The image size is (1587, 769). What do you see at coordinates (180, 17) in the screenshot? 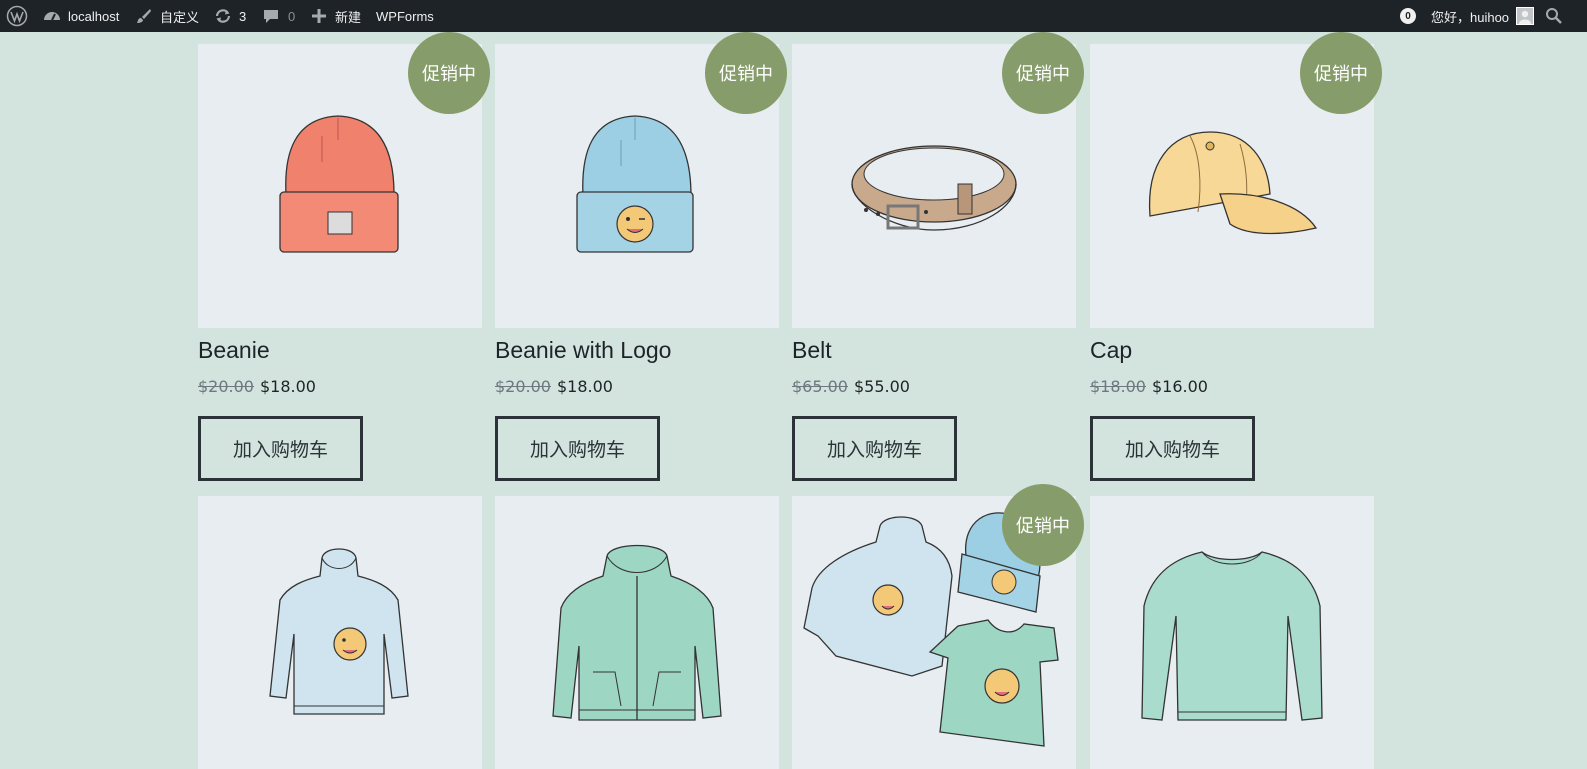
I see `customize-label: 自定义` at bounding box center [180, 17].